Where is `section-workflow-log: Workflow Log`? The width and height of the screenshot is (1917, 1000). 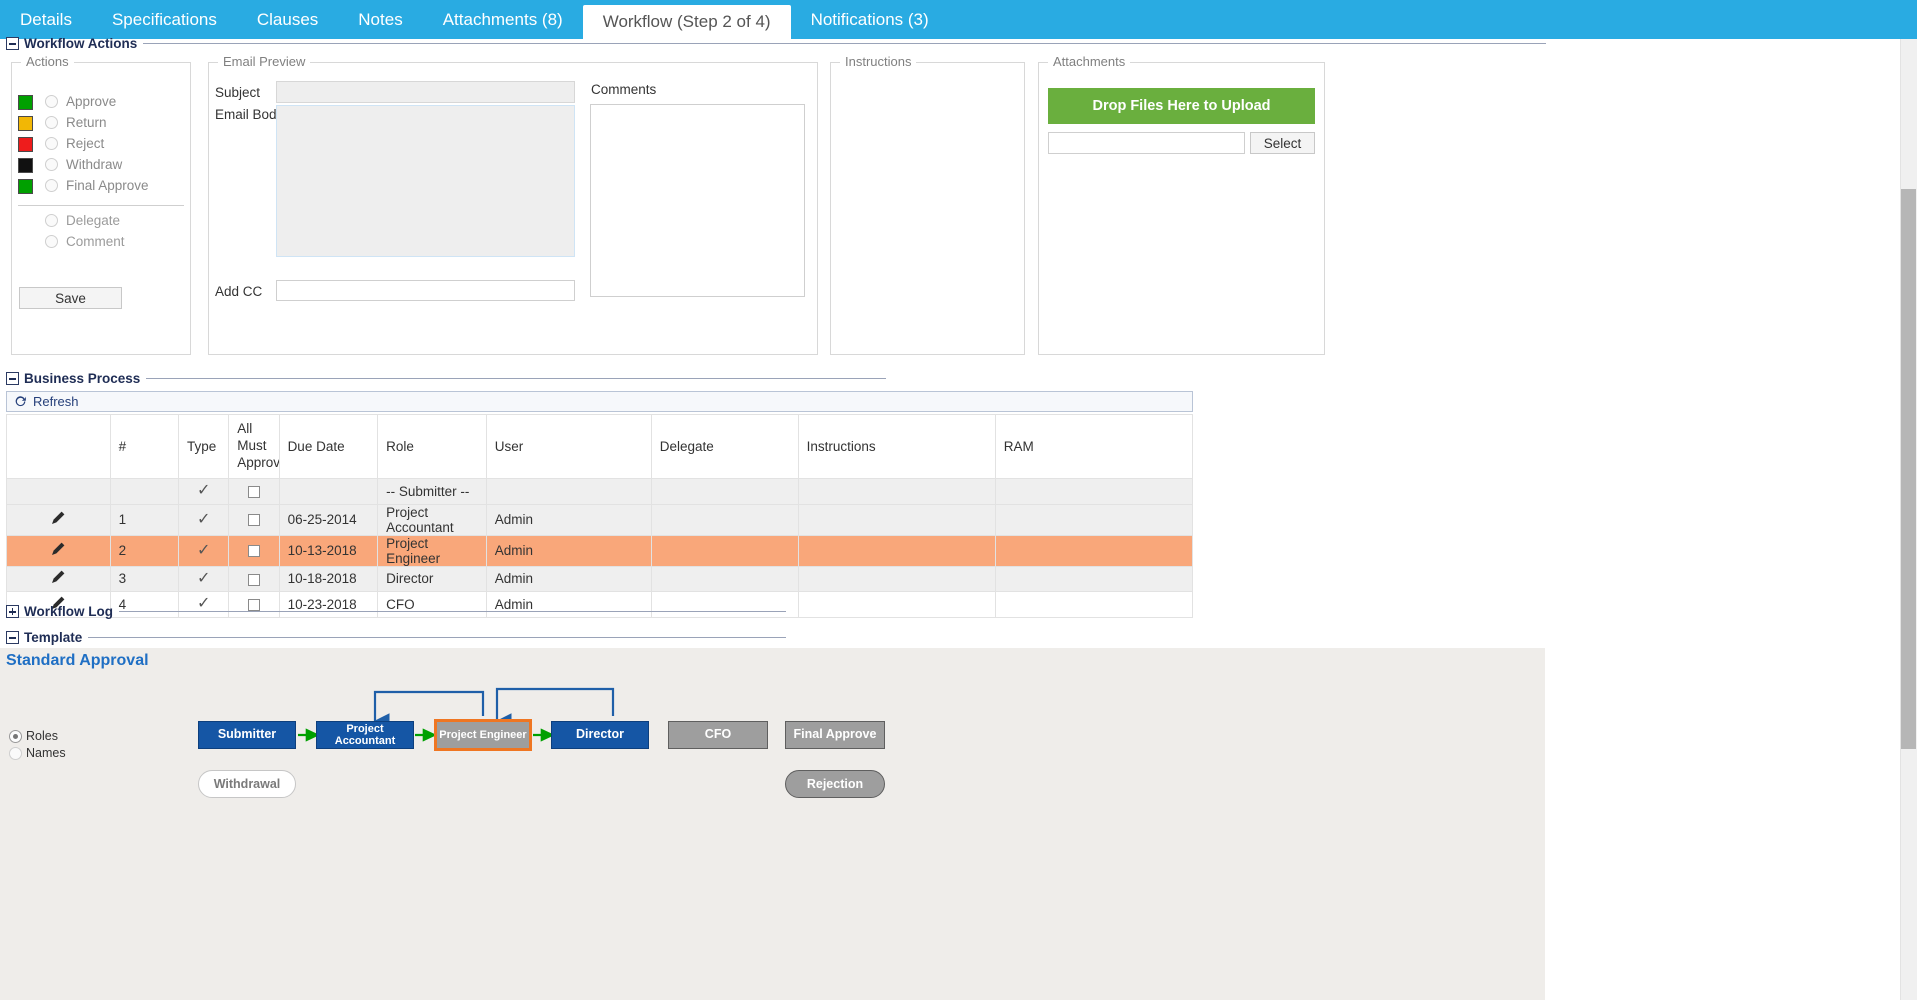
section-workflow-log: Workflow Log is located at coordinates (396, 611).